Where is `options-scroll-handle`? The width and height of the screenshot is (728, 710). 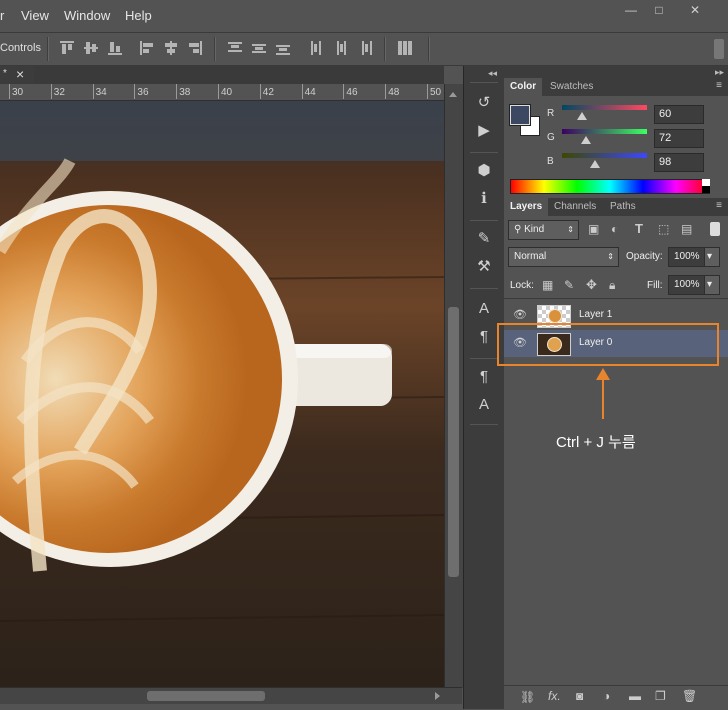
options-scroll-handle is located at coordinates (719, 49).